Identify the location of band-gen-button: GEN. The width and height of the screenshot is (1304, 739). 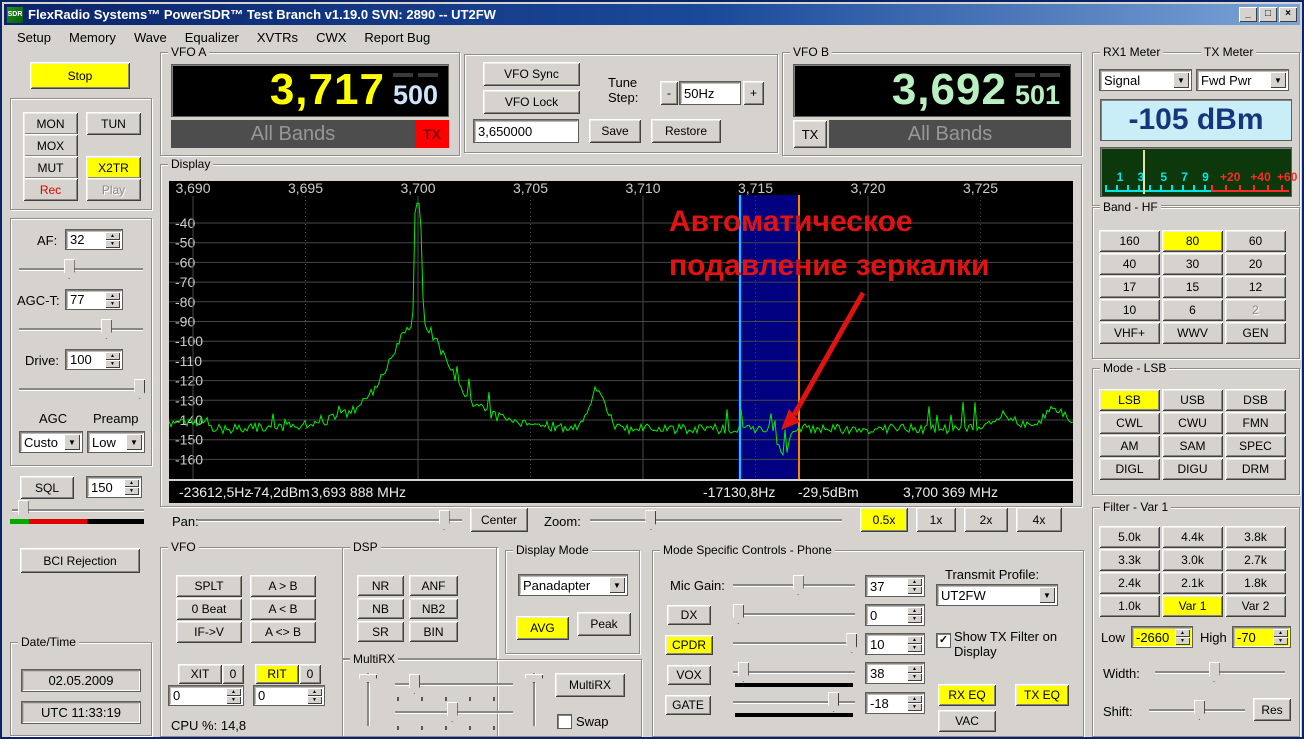
(1255, 333).